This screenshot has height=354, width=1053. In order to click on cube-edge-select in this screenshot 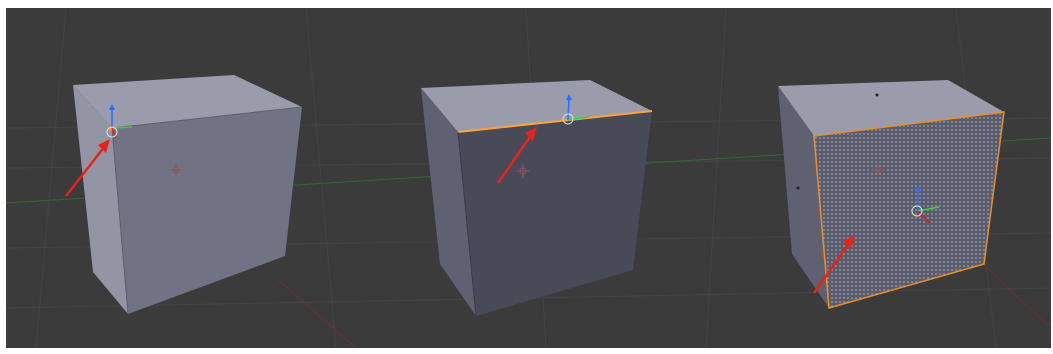, I will do `click(537, 198)`.